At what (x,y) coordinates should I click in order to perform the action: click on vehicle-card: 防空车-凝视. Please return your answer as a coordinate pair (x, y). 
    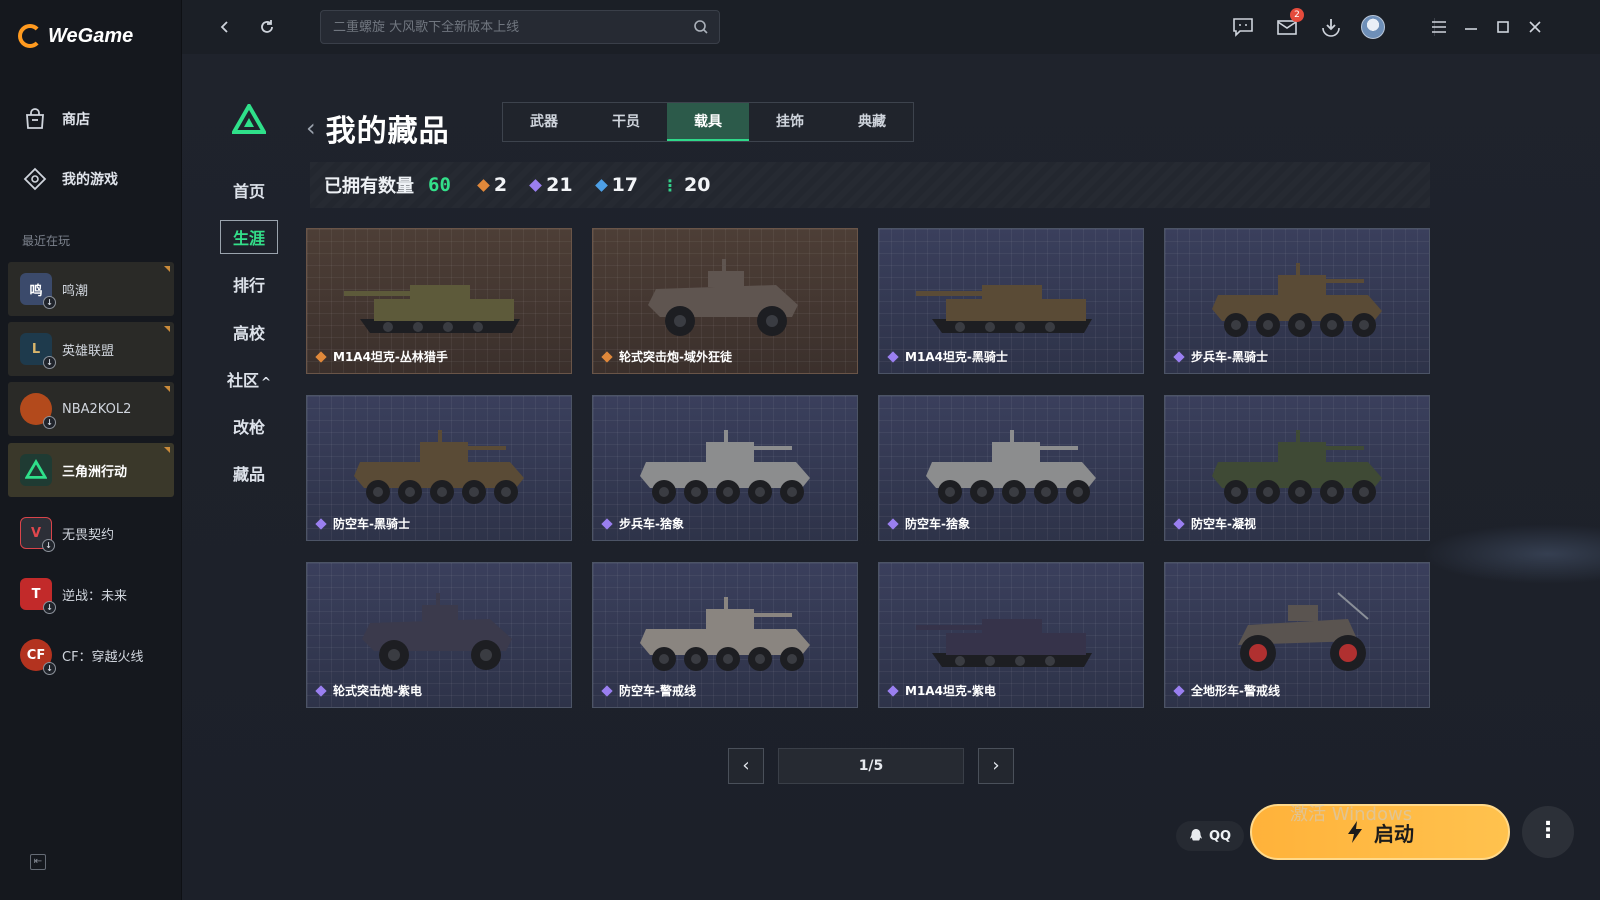
    Looking at the image, I should click on (1297, 468).